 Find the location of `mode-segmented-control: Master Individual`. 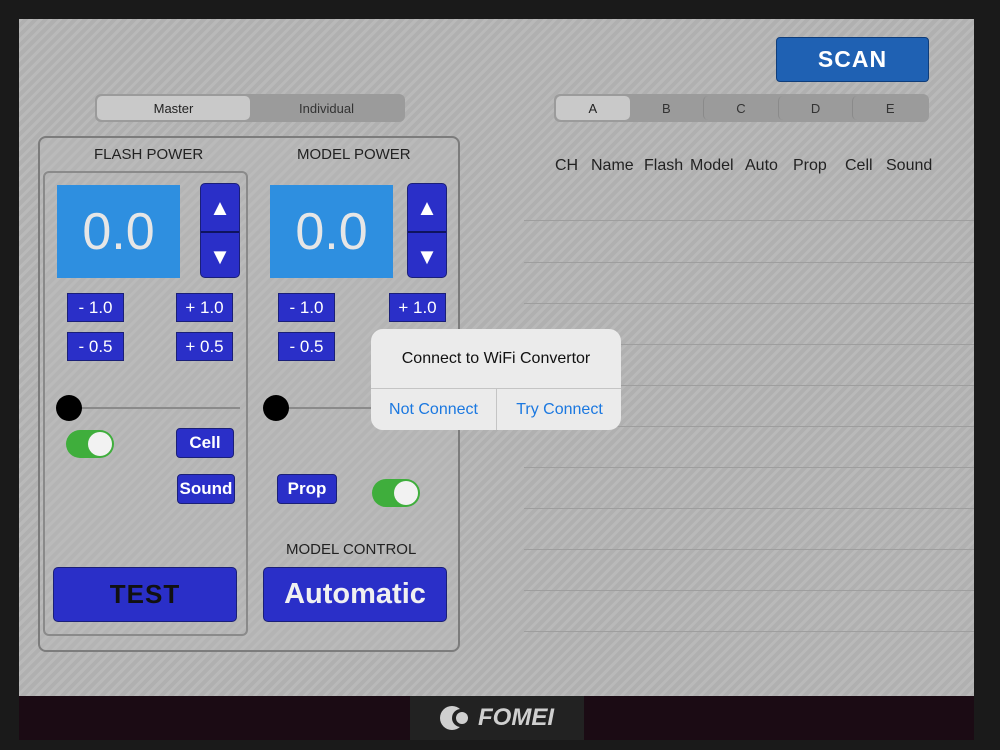

mode-segmented-control: Master Individual is located at coordinates (250, 108).